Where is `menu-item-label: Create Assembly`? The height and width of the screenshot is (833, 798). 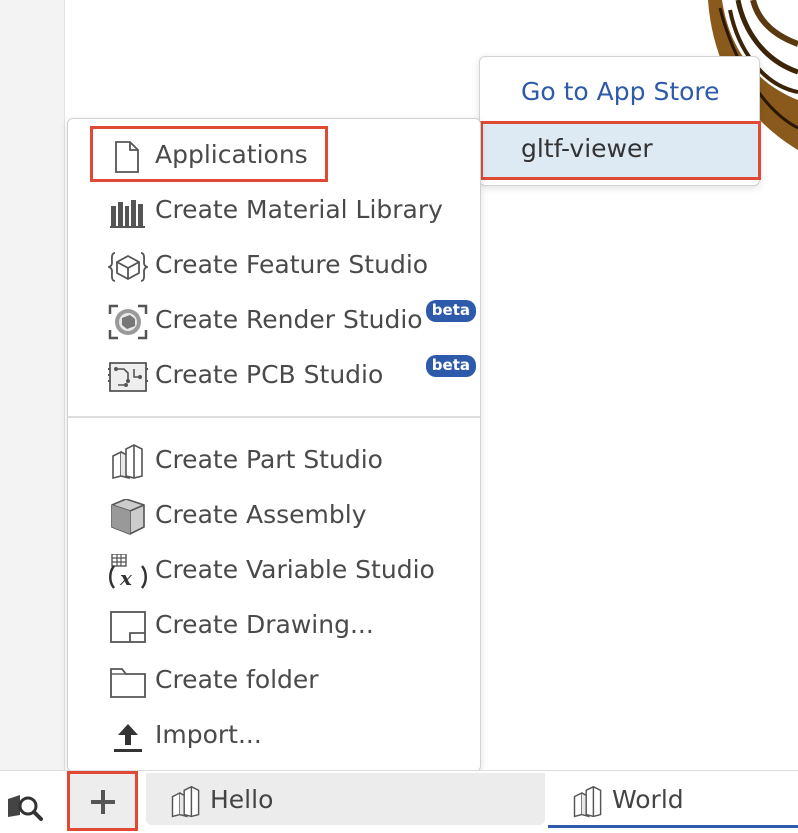
menu-item-label: Create Assembly is located at coordinates (261, 514).